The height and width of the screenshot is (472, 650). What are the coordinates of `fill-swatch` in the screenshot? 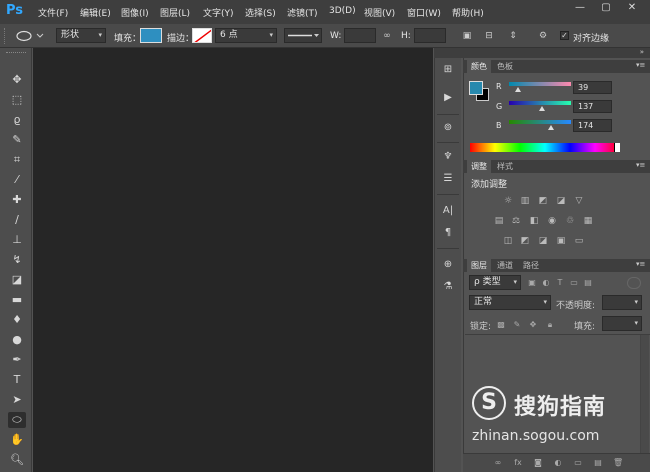 It's located at (151, 35).